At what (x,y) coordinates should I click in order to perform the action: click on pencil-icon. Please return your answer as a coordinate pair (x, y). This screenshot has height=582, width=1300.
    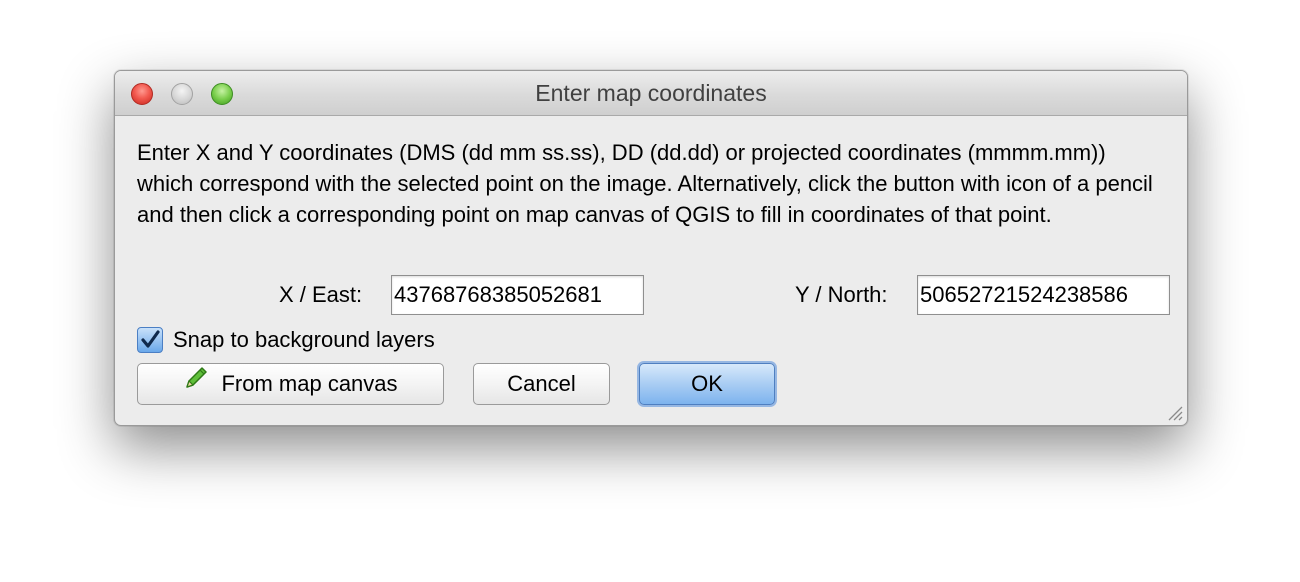
    Looking at the image, I should click on (197, 383).